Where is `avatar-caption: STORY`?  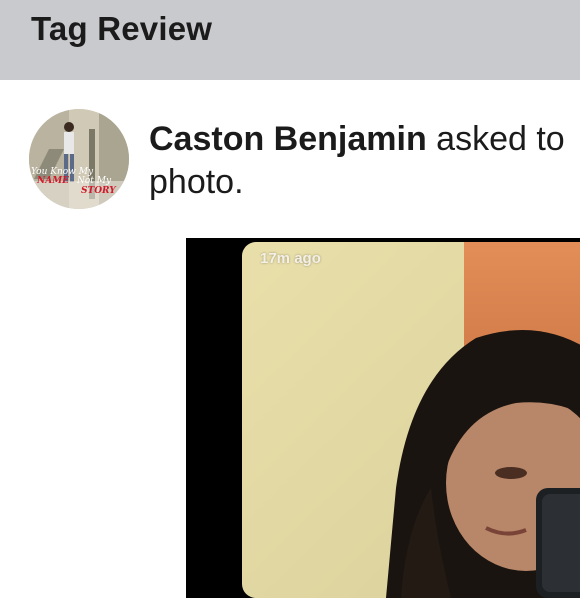
avatar-caption: STORY is located at coordinates (98, 191).